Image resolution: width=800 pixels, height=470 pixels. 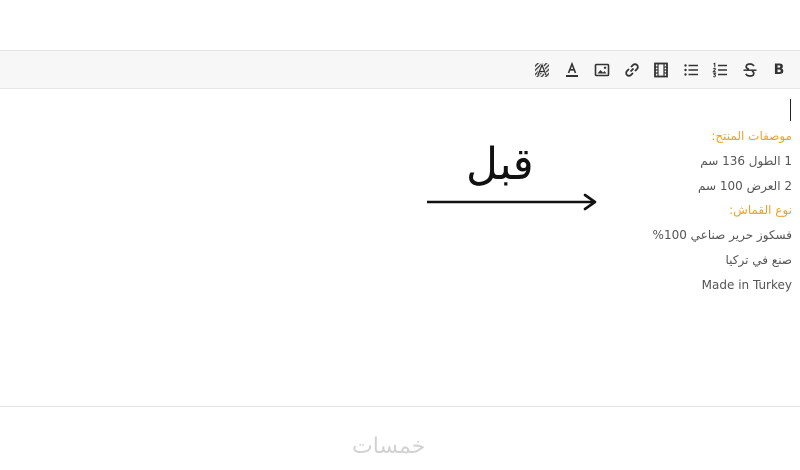 I want to click on width-line: 2 العرض 100 سم, so click(x=745, y=186).